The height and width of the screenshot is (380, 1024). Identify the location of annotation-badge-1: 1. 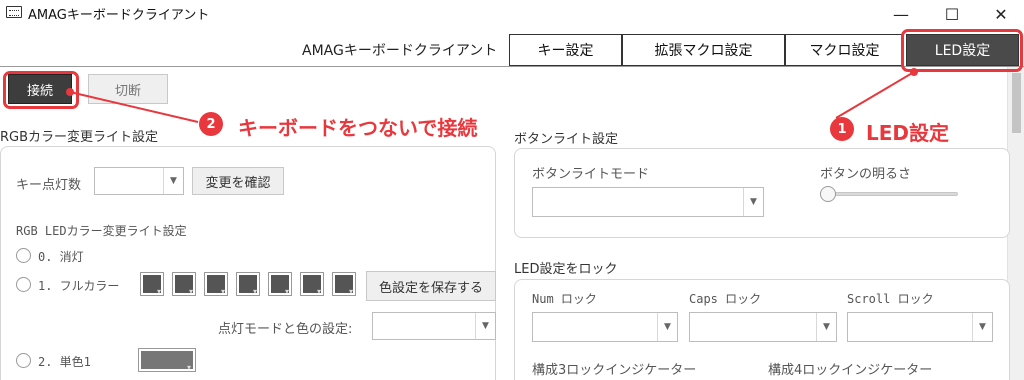
(842, 129).